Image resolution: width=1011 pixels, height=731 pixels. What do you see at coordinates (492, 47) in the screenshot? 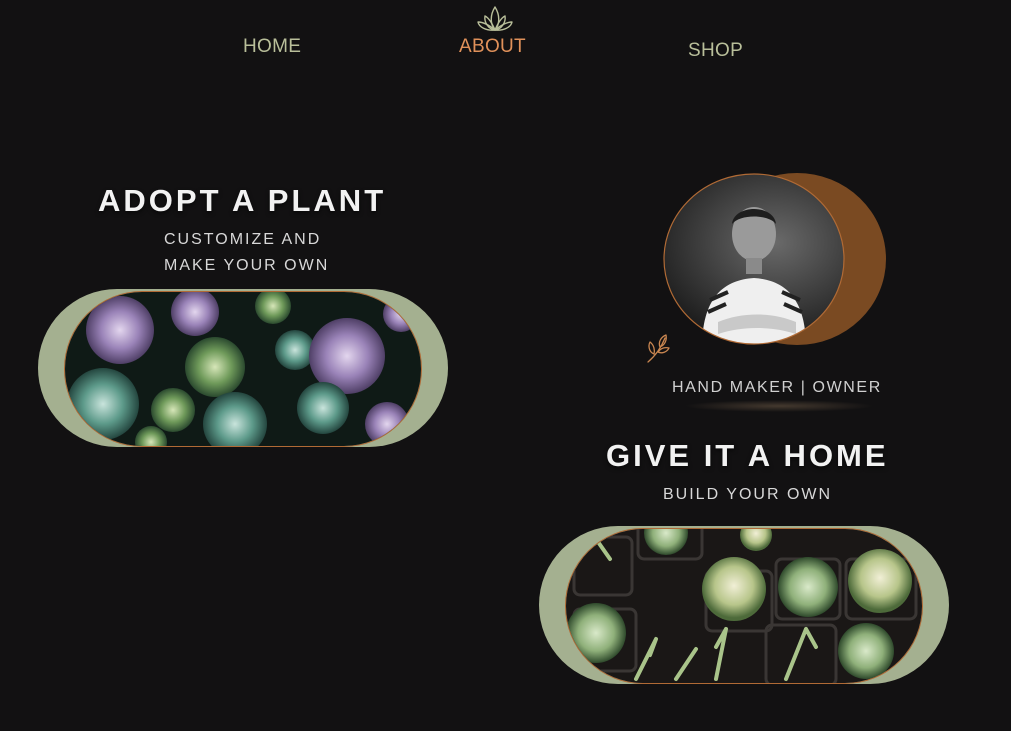
I see `nav-about-link: ABOUT` at bounding box center [492, 47].